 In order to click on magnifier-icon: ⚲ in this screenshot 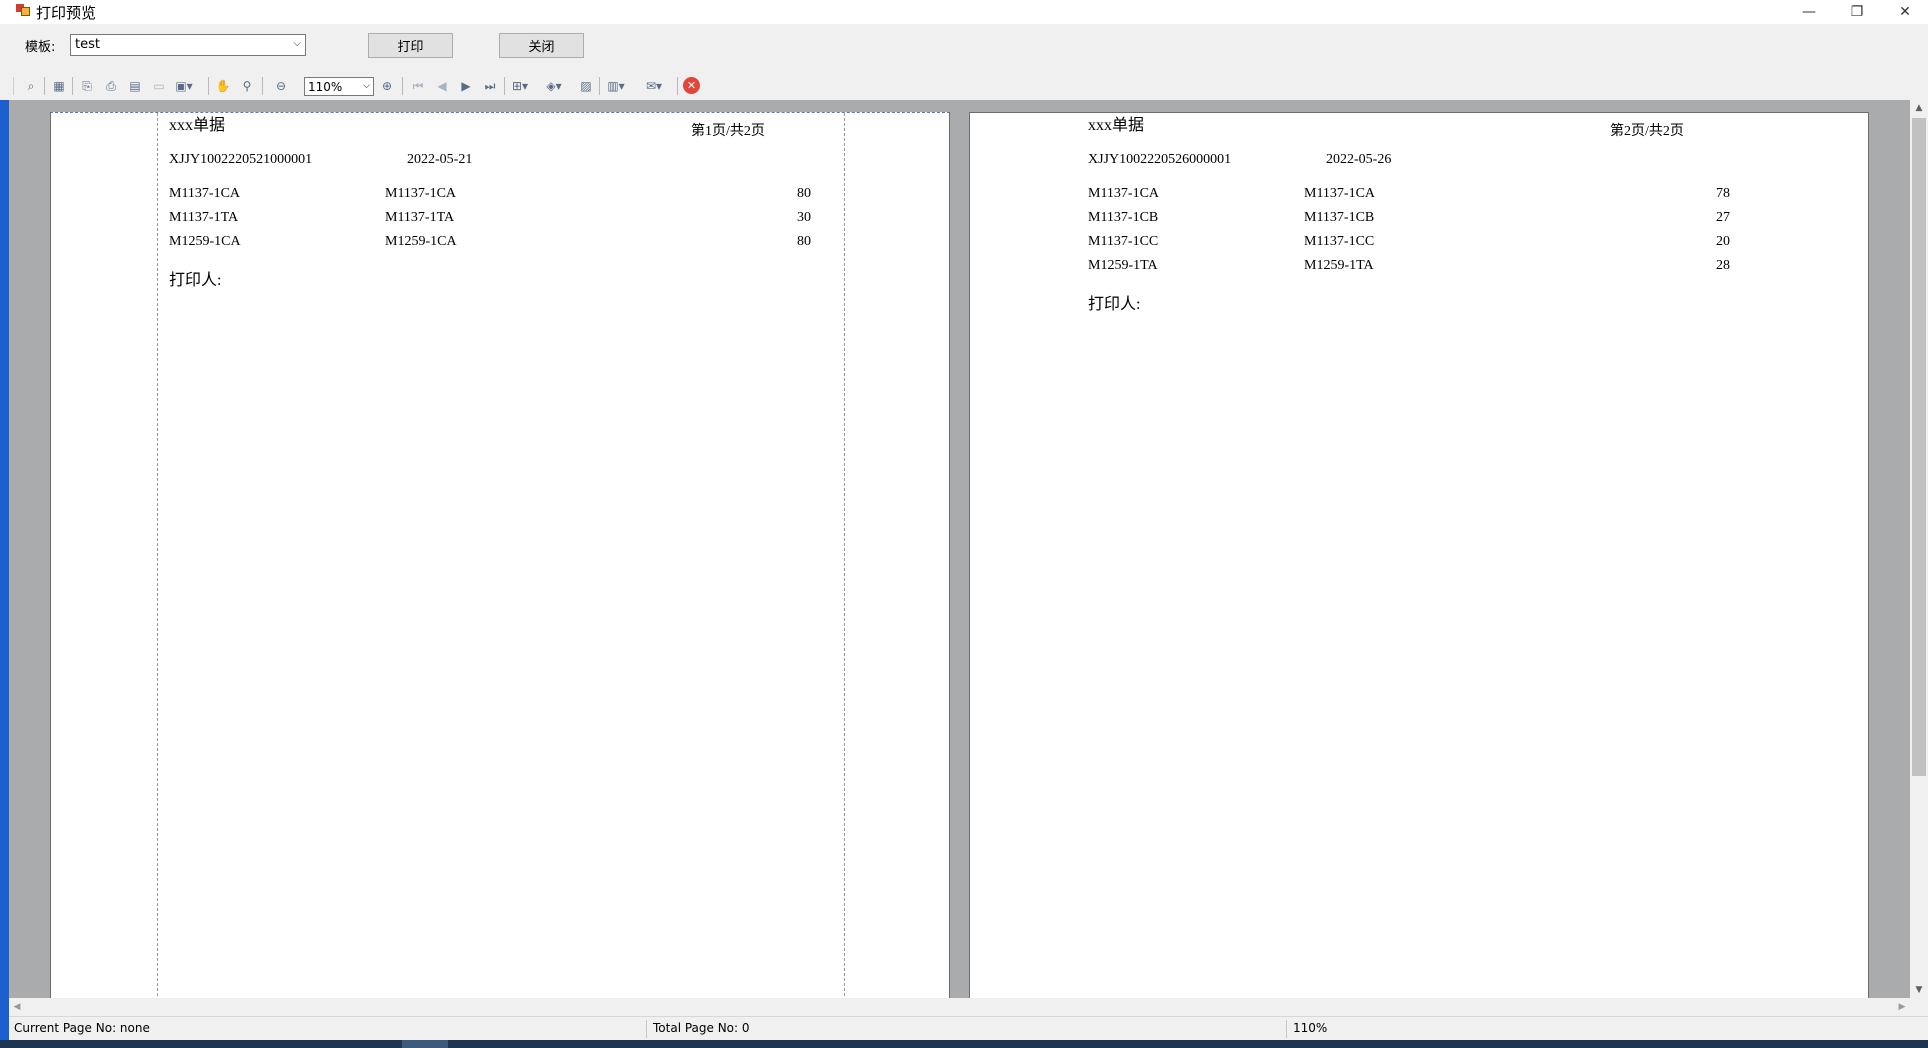, I will do `click(247, 86)`.